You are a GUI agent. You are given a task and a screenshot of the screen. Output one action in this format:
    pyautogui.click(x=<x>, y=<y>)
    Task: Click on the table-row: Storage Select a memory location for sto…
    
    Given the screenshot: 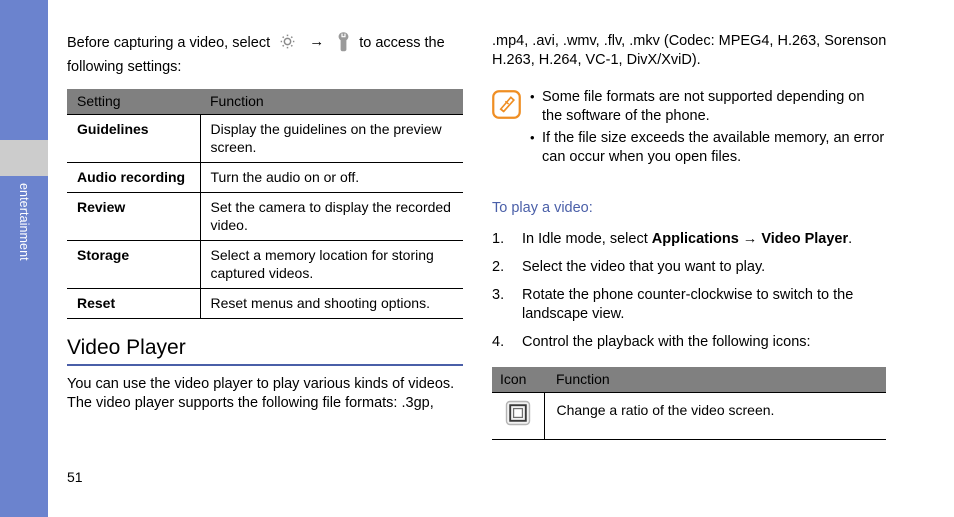 What is the action you would take?
    pyautogui.click(x=265, y=264)
    